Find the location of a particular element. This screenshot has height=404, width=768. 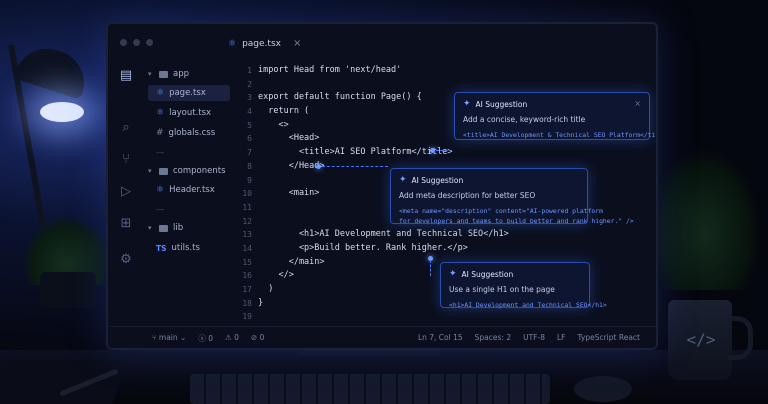

chevron-down-icon: ⌄ is located at coordinates (183, 337).